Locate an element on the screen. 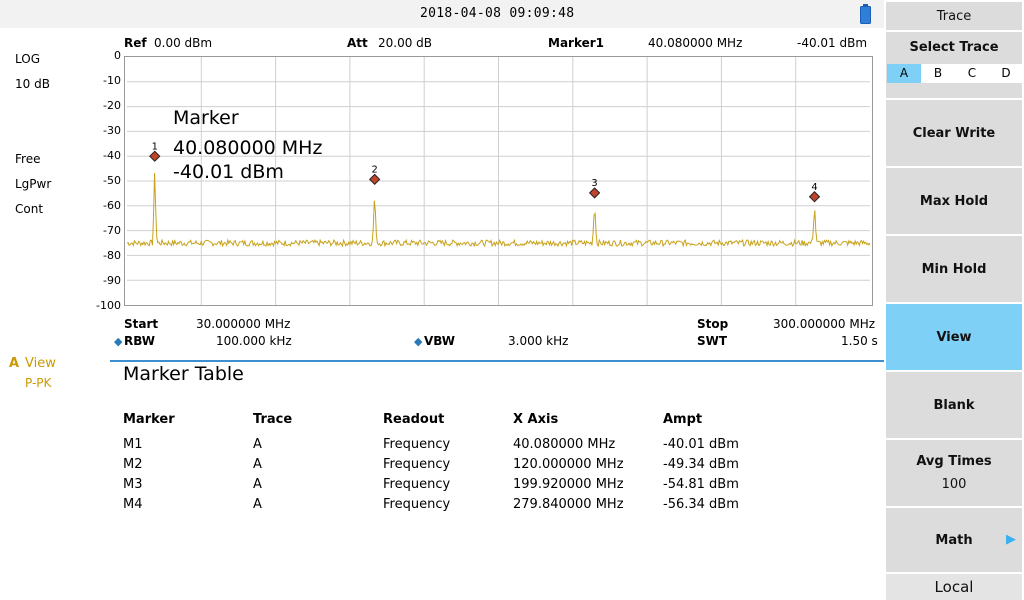 This screenshot has width=1024, height=600. view-button: View is located at coordinates (954, 337).